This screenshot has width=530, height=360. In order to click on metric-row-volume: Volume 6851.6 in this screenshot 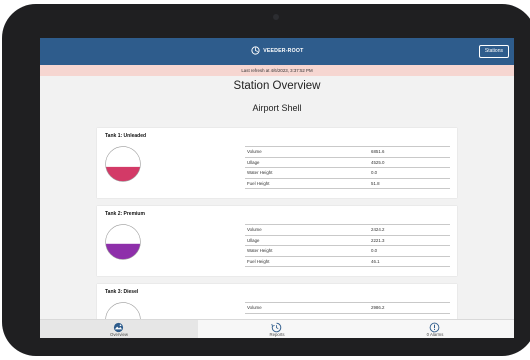, I will do `click(347, 151)`.